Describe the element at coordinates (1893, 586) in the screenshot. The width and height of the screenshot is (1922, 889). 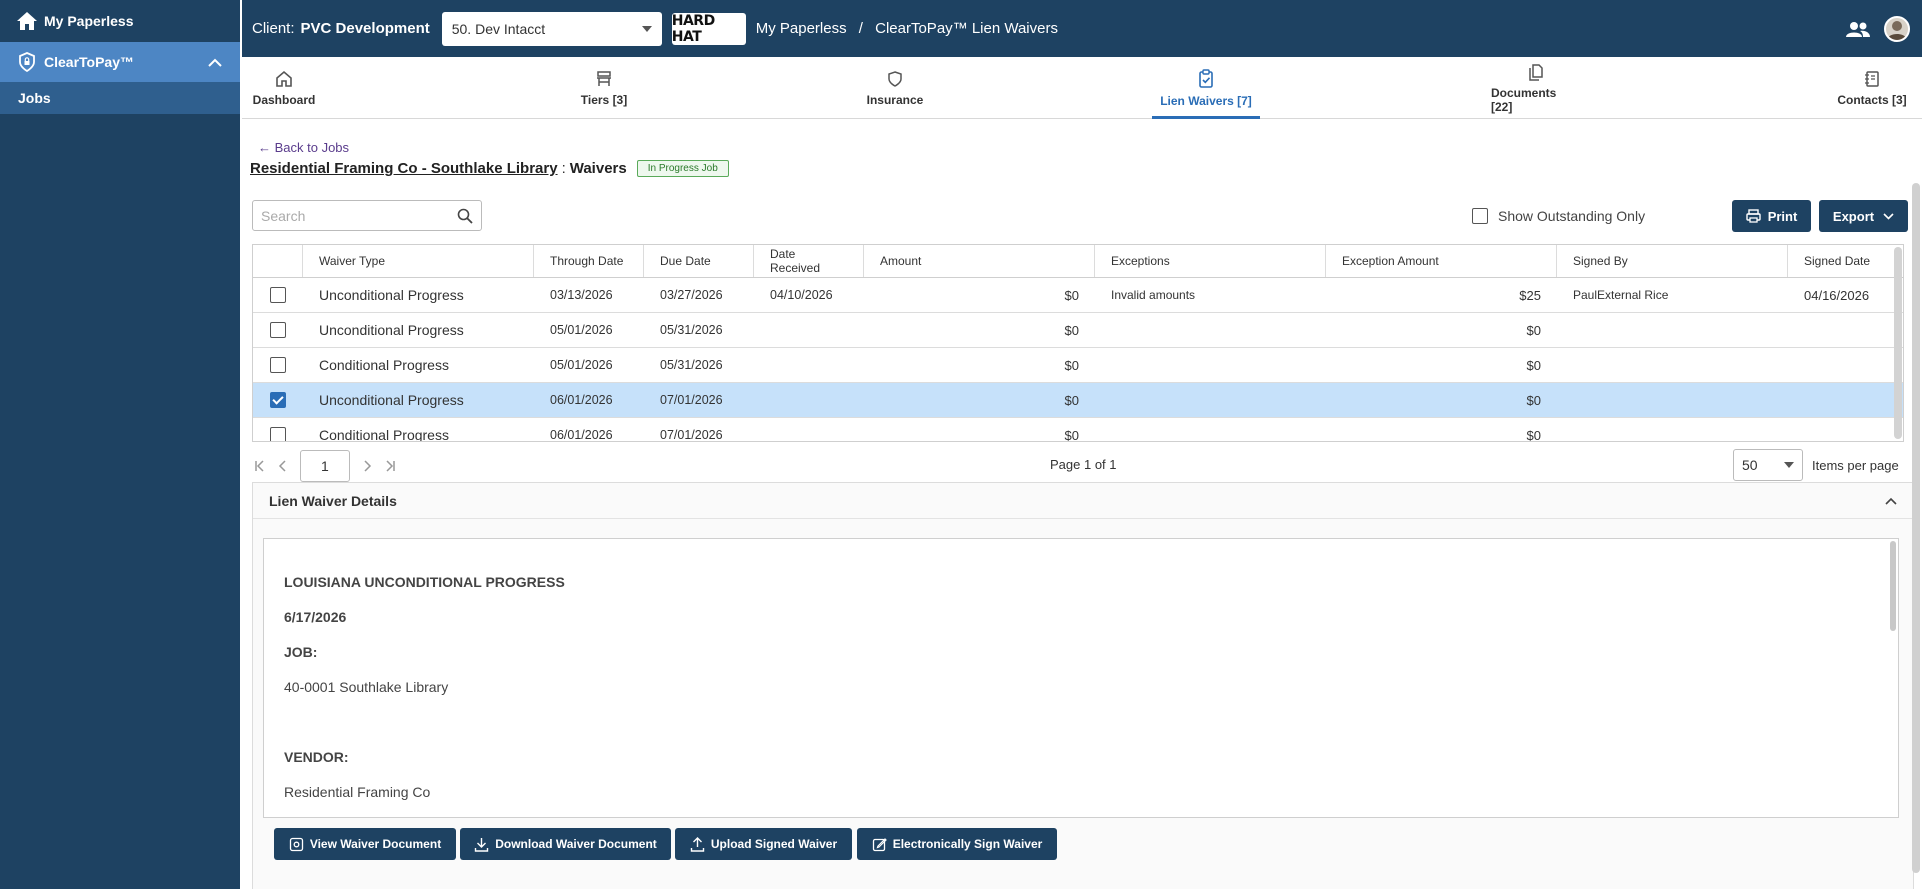
I see `doc-scrollbar` at that location.